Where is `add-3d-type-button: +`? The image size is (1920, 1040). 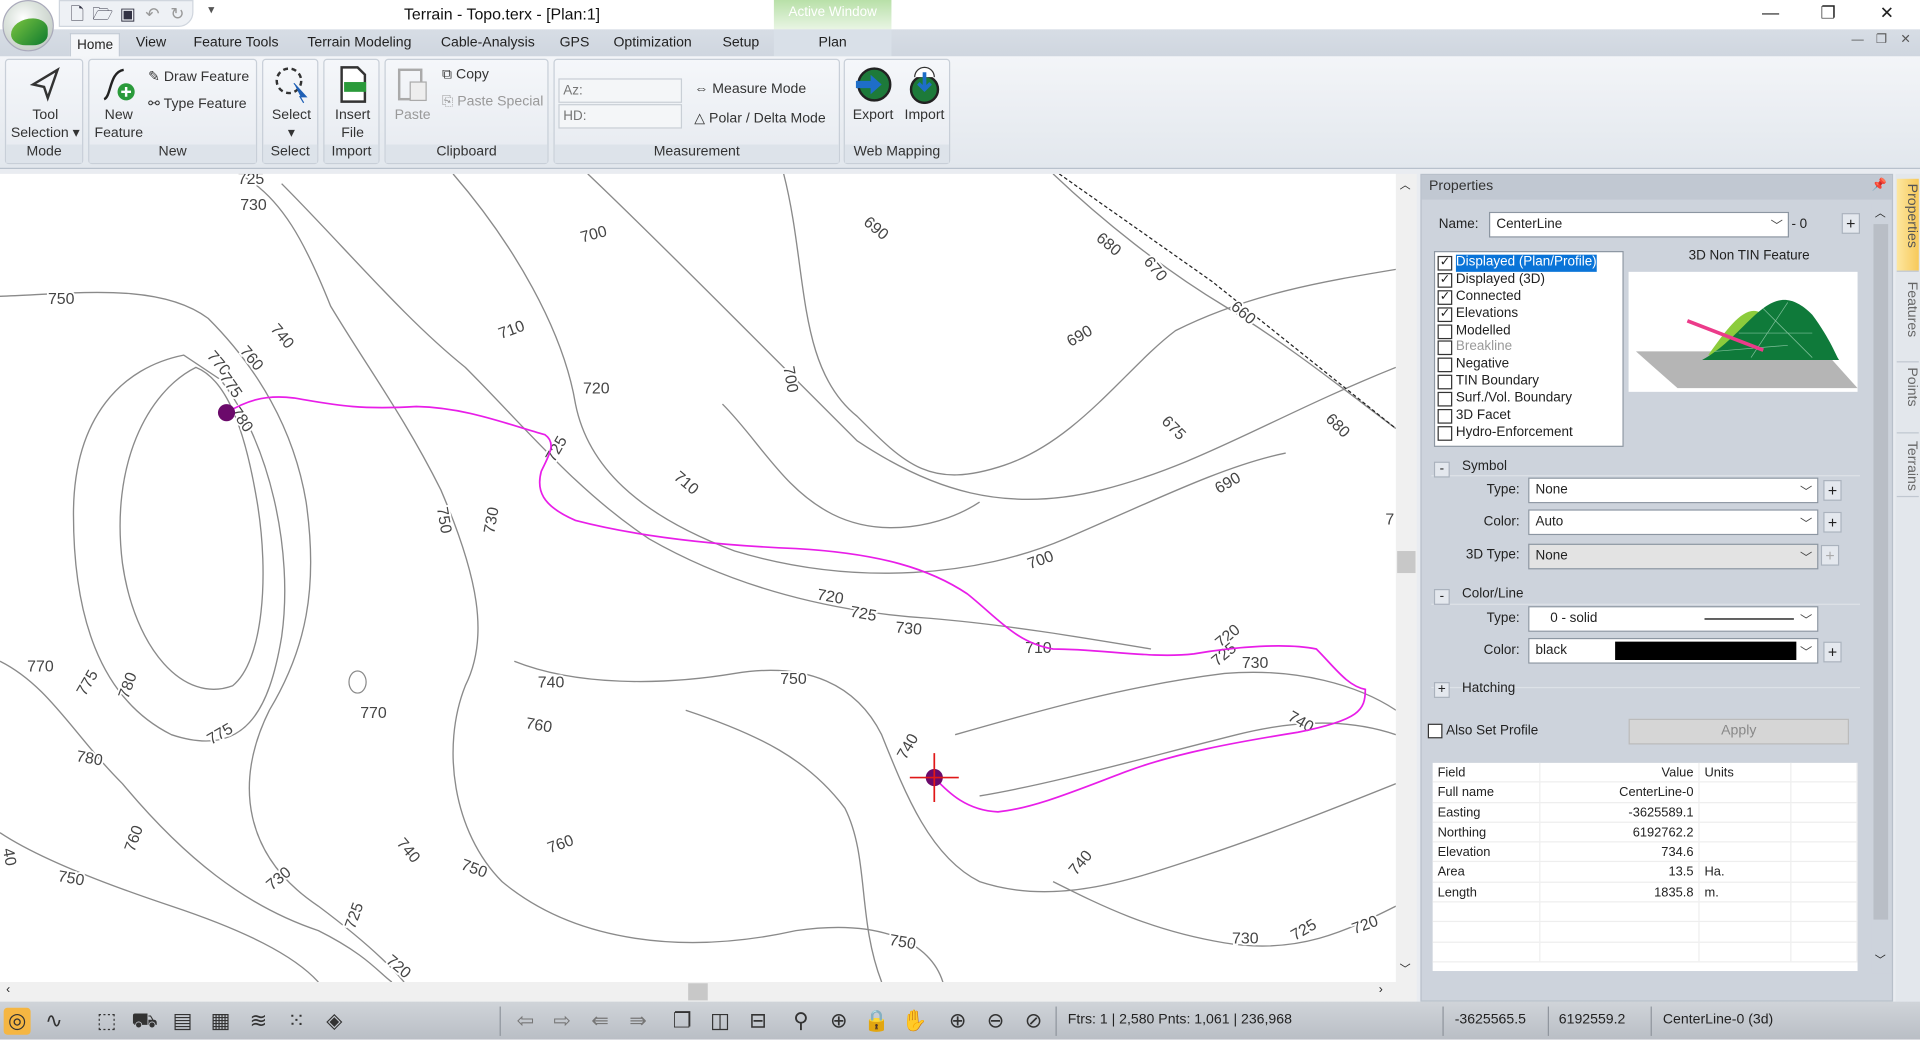
add-3d-type-button: + is located at coordinates (1830, 555).